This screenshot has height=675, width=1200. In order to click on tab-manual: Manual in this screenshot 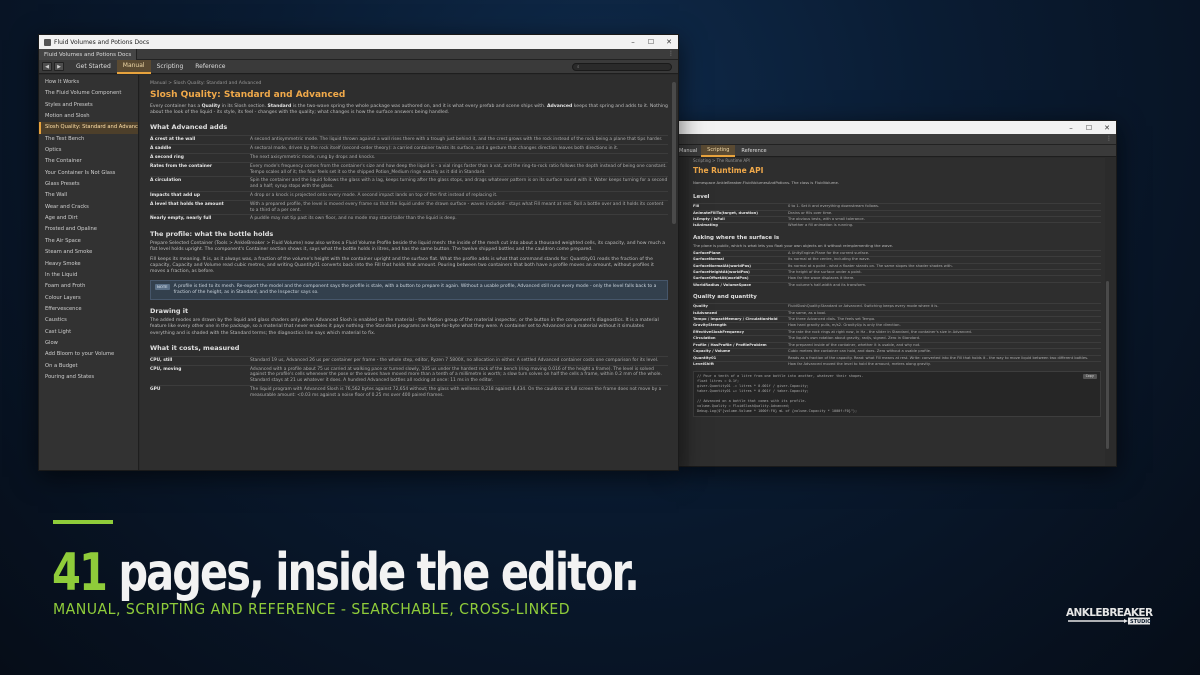, I will do `click(133, 66)`.